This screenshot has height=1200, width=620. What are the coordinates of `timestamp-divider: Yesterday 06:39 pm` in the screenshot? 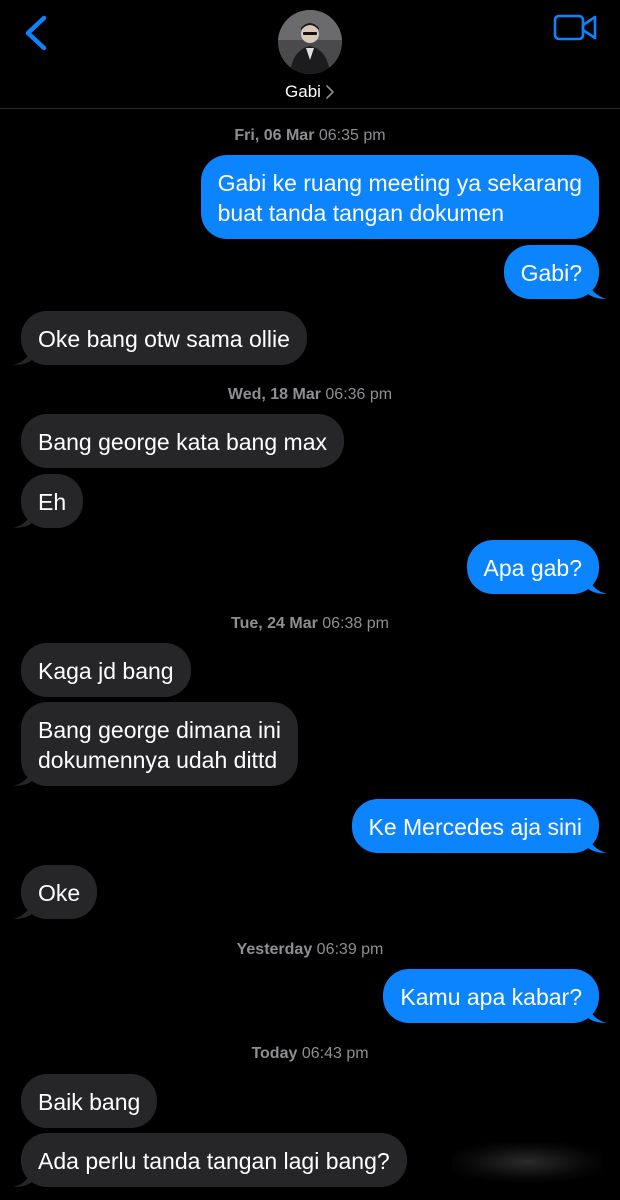 It's located at (310, 950).